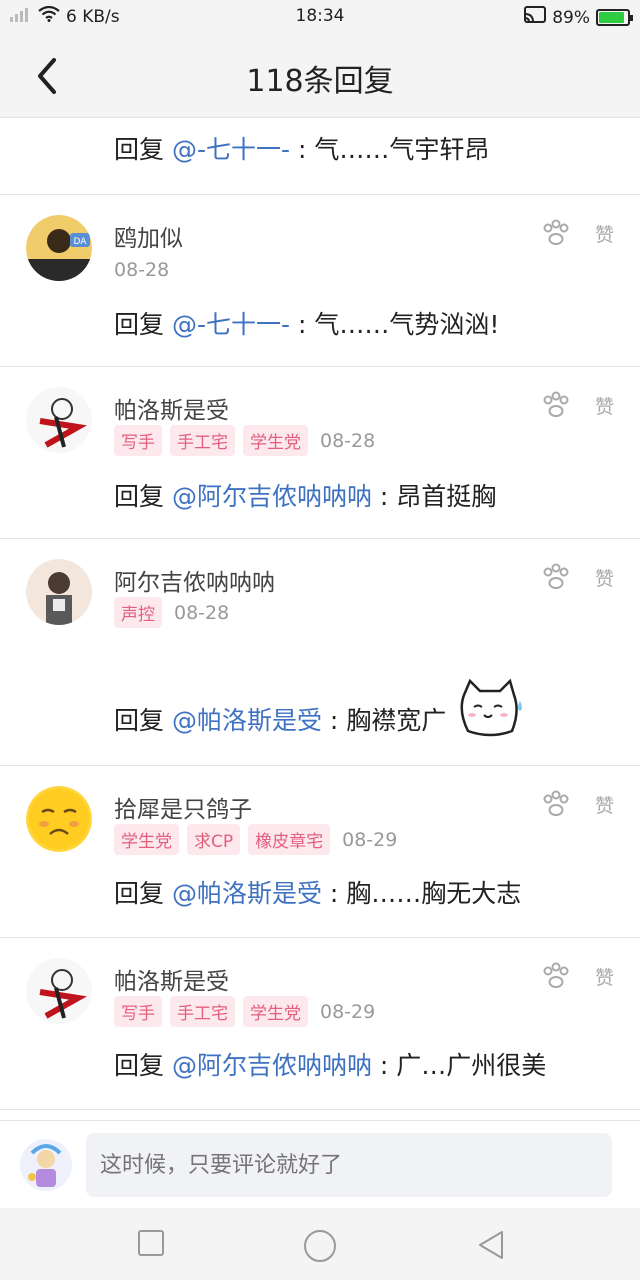  What do you see at coordinates (81, 242) in the screenshot?
I see `svg-text: DA` at bounding box center [81, 242].